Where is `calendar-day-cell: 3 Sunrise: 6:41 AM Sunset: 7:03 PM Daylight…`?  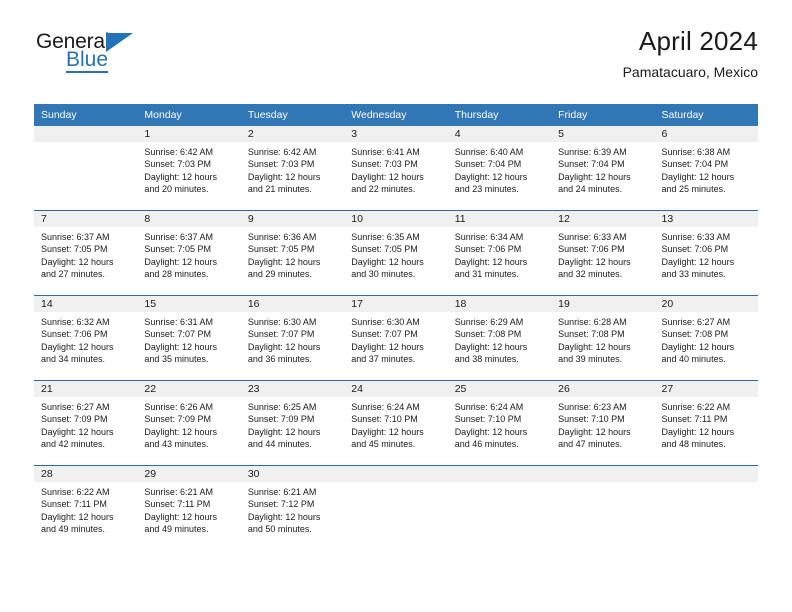 calendar-day-cell: 3 Sunrise: 6:41 AM Sunset: 7:03 PM Daylight… is located at coordinates (396, 168).